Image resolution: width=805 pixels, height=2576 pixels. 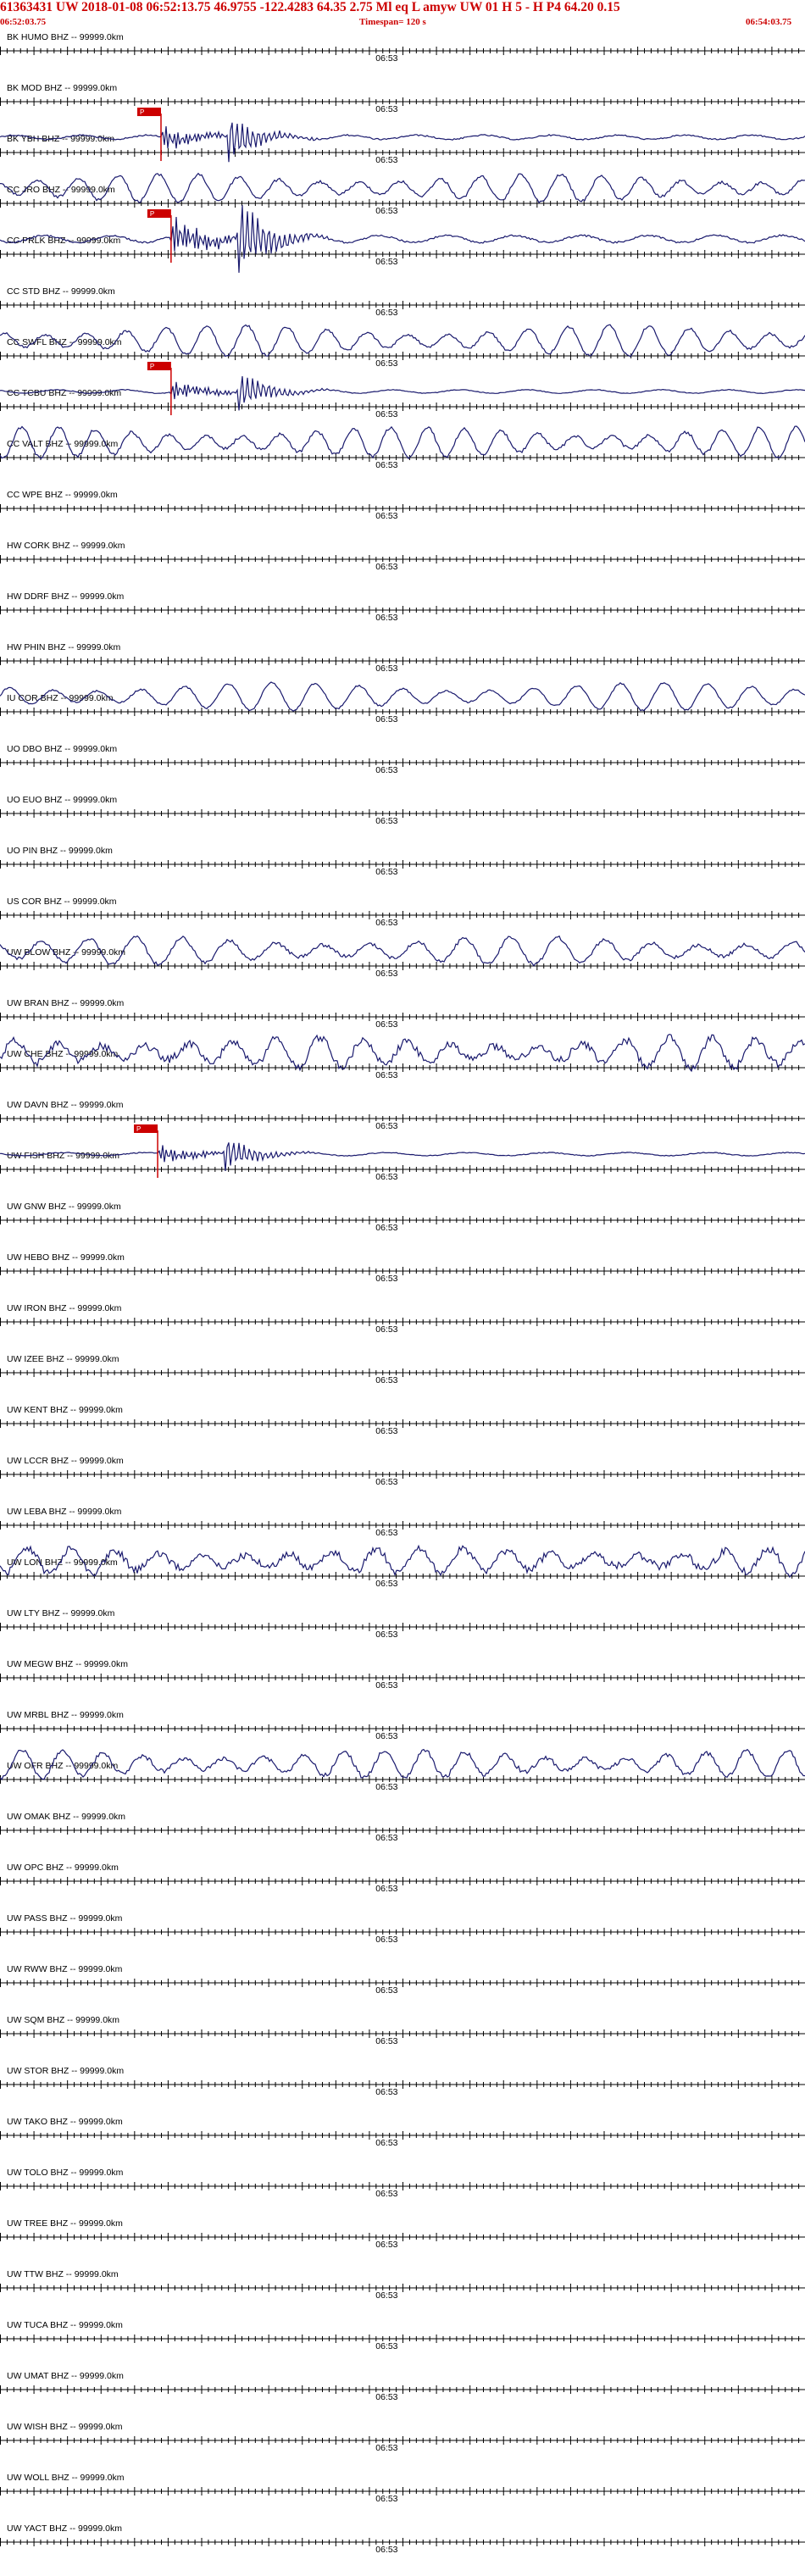 What do you see at coordinates (63, 1766) in the screenshot?
I see `station-label: UW OFR BHZ -- 99999.0km` at bounding box center [63, 1766].